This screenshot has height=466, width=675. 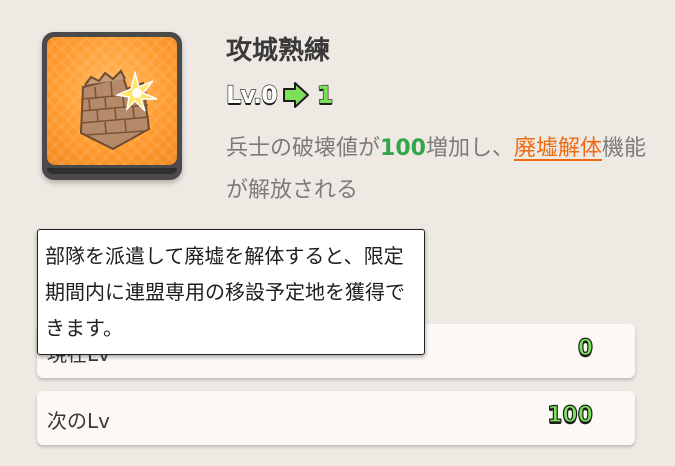 What do you see at coordinates (295, 95) in the screenshot?
I see `green-arrow-right-icon` at bounding box center [295, 95].